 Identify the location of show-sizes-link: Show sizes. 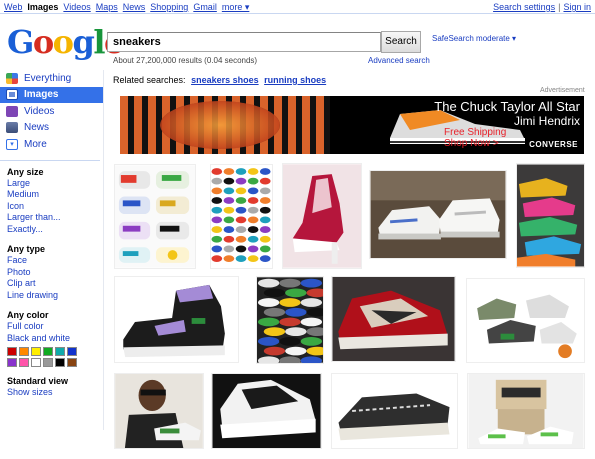
(55, 393).